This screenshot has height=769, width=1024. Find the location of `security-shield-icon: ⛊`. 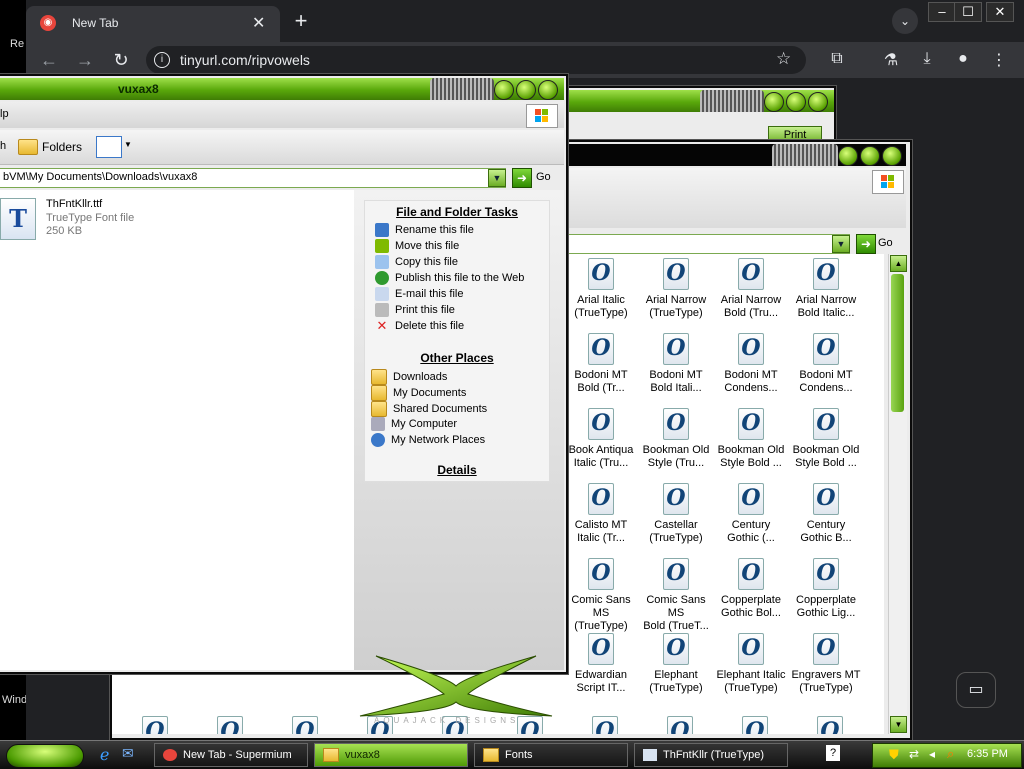

security-shield-icon: ⛊ is located at coordinates (894, 755).